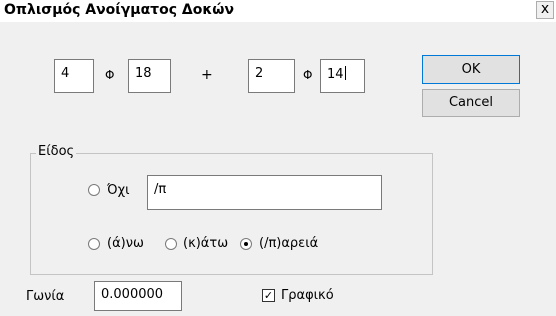 The image size is (556, 316). Describe the element at coordinates (271, 76) in the screenshot. I see `bar-count-2-field: 2` at that location.